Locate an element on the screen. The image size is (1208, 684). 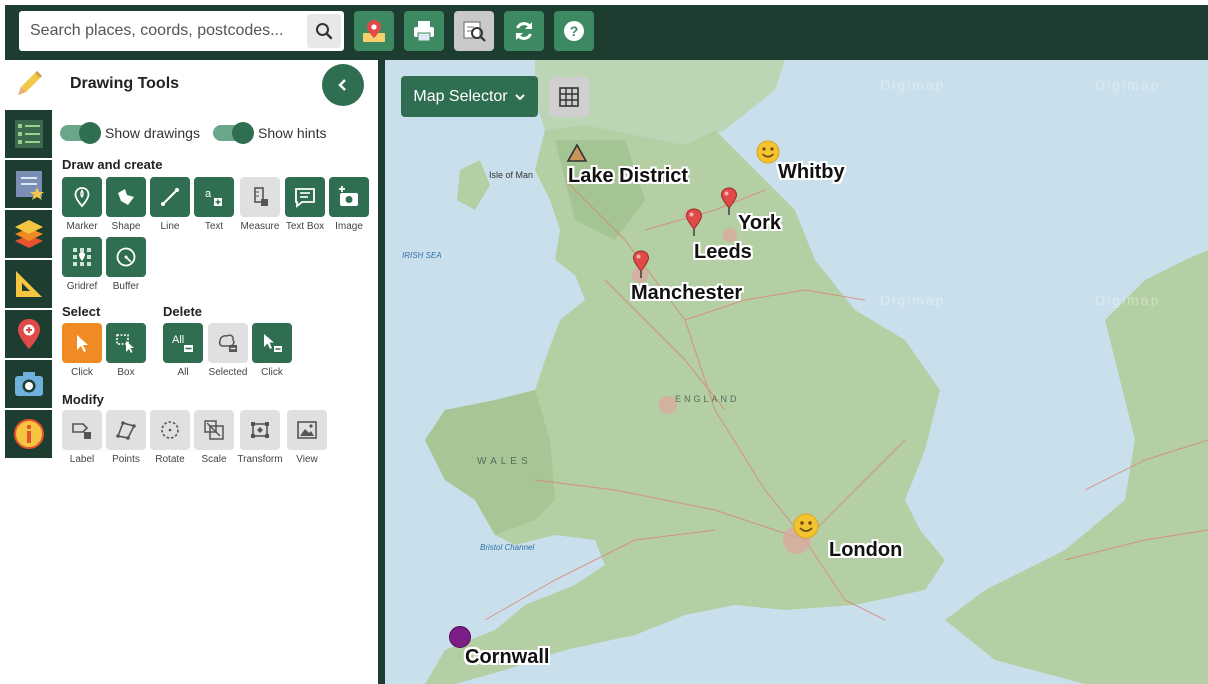
tool-label: Text is located at coordinates (214, 226).